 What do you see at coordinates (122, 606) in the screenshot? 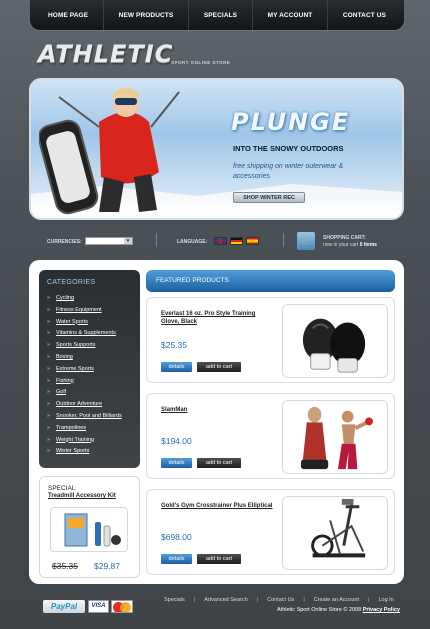
I see `mastercard-logo` at bounding box center [122, 606].